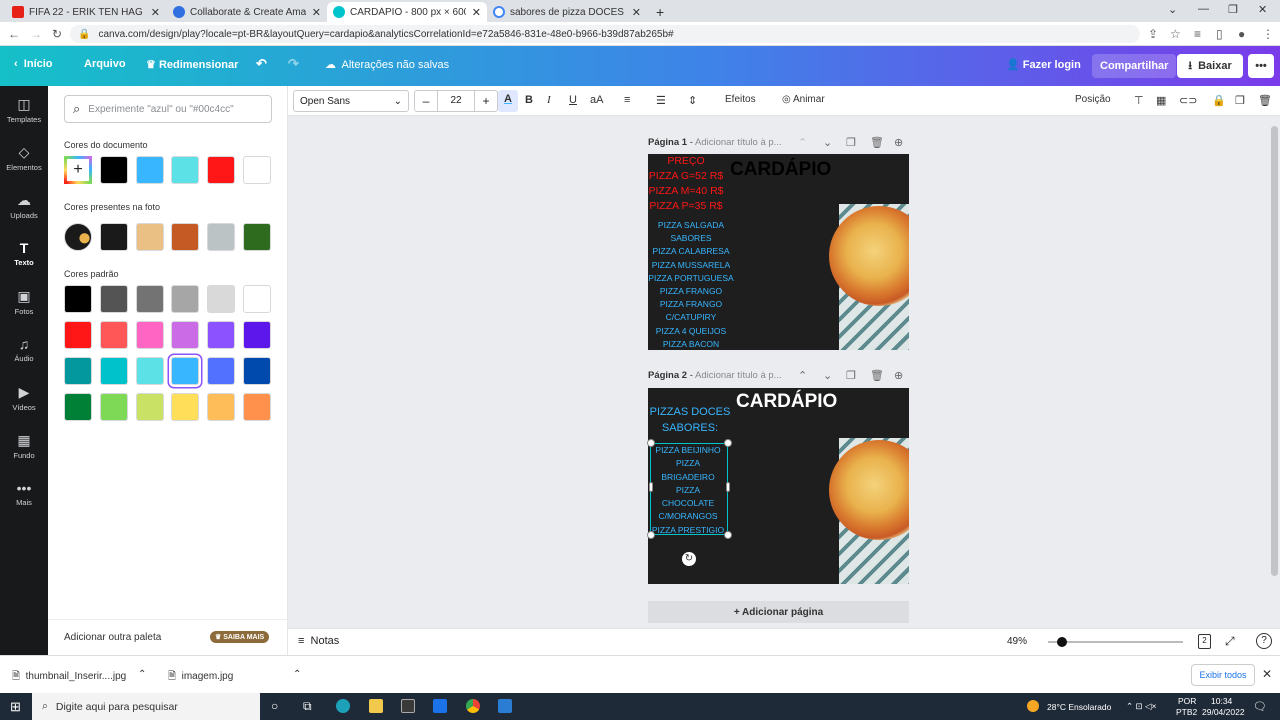  I want to click on browser-tab-active: CARDÁPIO - 800 px × 600 px ✕, so click(407, 12).